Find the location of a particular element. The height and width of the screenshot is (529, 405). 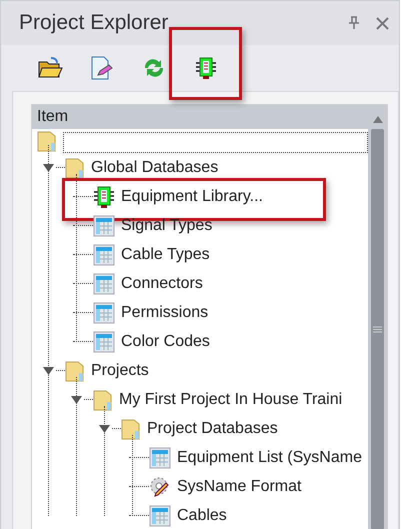

tree-item: Connectors is located at coordinates (162, 283).